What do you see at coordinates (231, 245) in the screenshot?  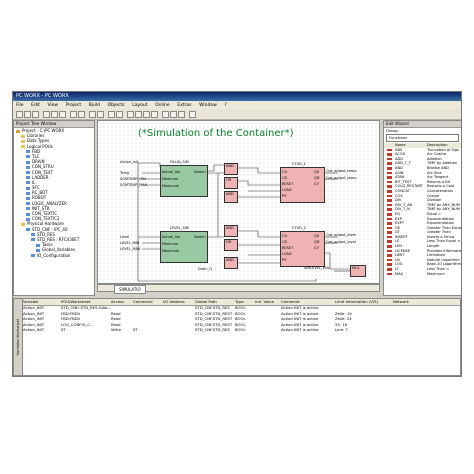 I see `or-gate-2: OR` at bounding box center [231, 245].